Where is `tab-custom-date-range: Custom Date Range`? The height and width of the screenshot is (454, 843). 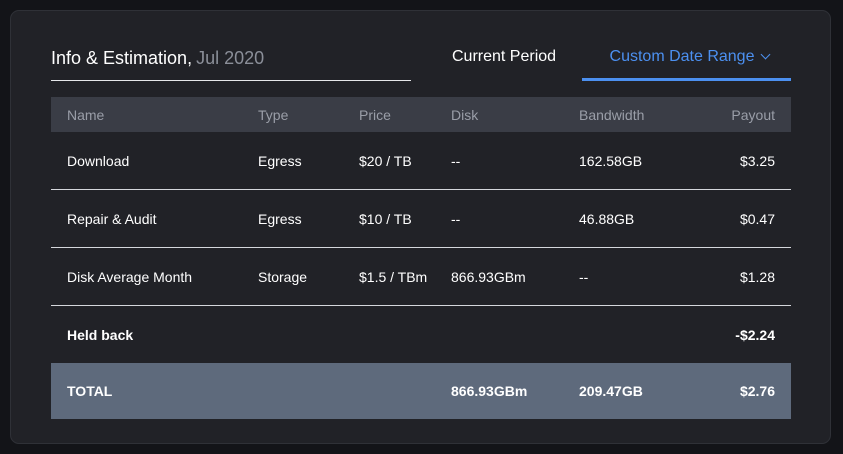 tab-custom-date-range: Custom Date Range is located at coordinates (686, 64).